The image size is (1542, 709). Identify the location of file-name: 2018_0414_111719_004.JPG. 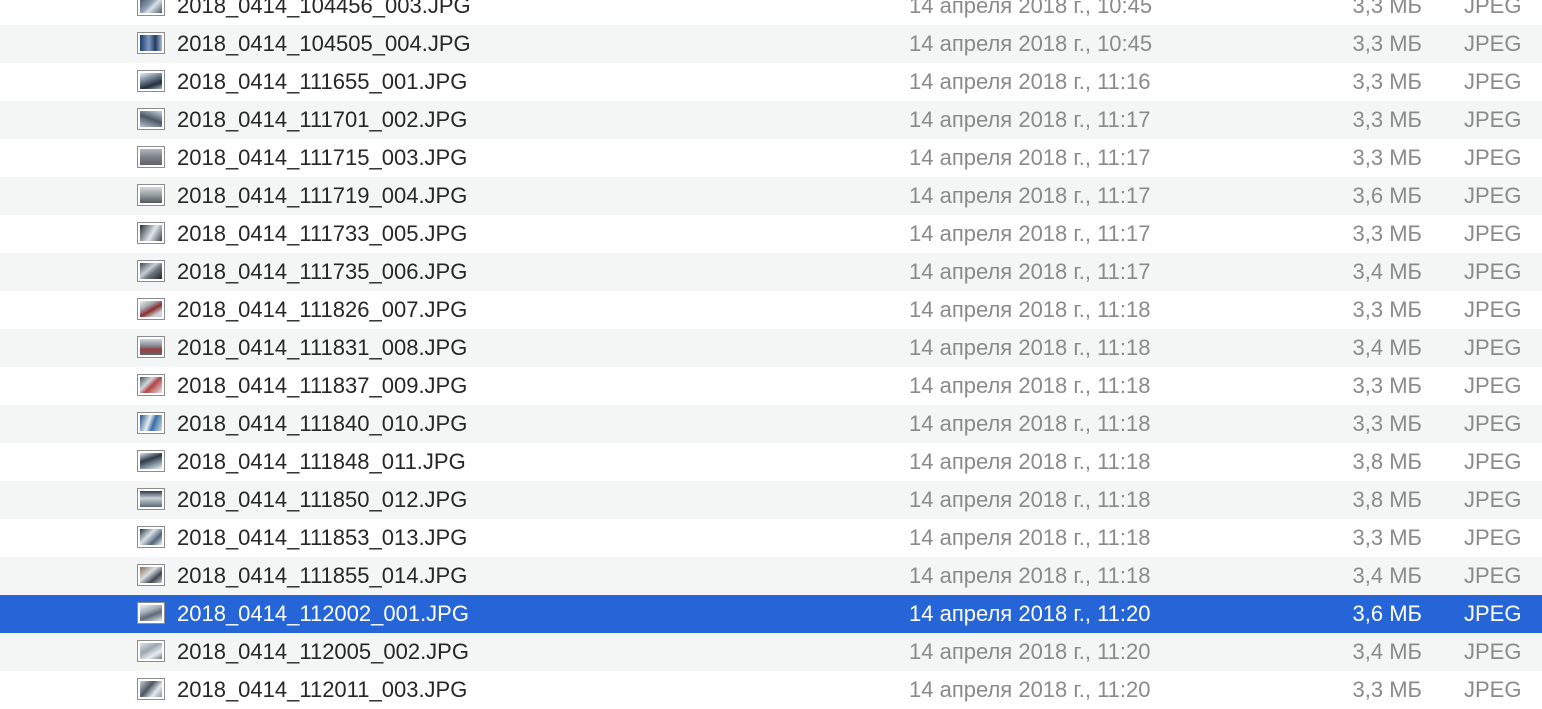
(322, 195).